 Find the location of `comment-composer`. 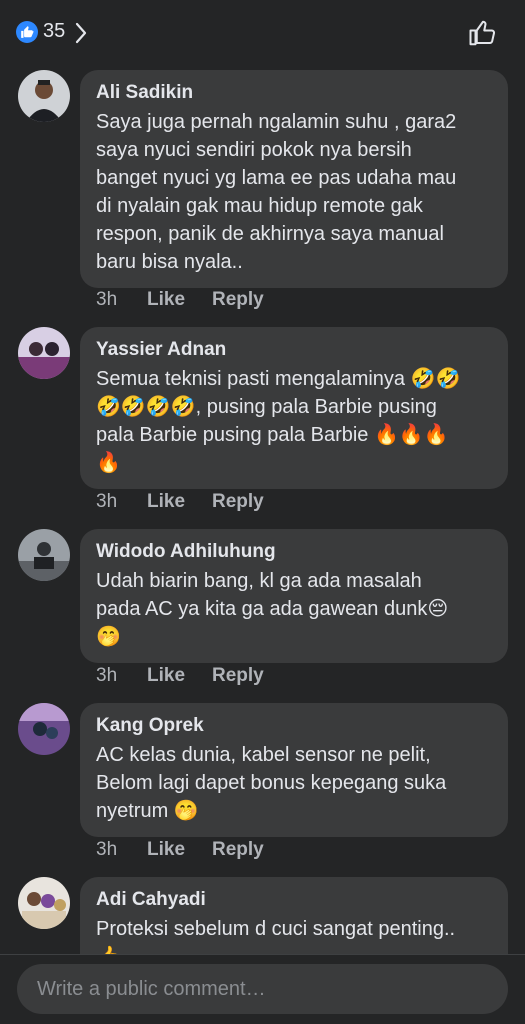

comment-composer is located at coordinates (262, 989).